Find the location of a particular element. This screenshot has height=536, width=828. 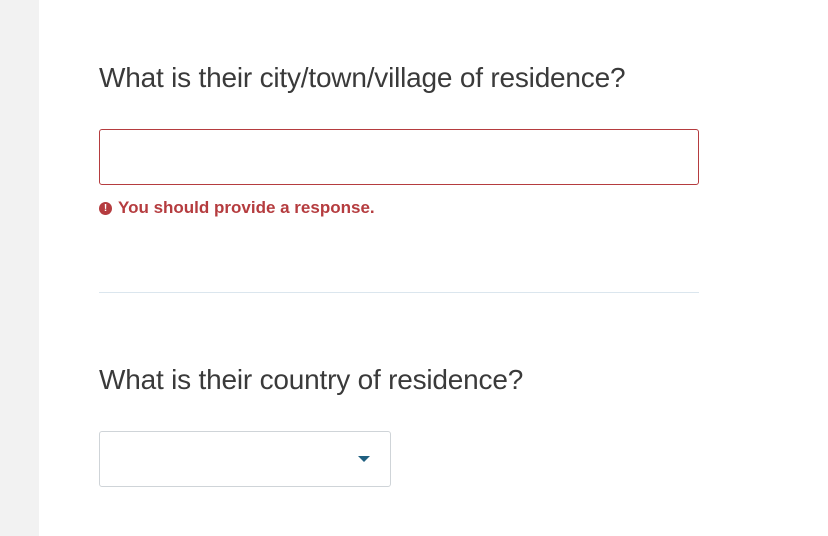

section-divider is located at coordinates (399, 292).